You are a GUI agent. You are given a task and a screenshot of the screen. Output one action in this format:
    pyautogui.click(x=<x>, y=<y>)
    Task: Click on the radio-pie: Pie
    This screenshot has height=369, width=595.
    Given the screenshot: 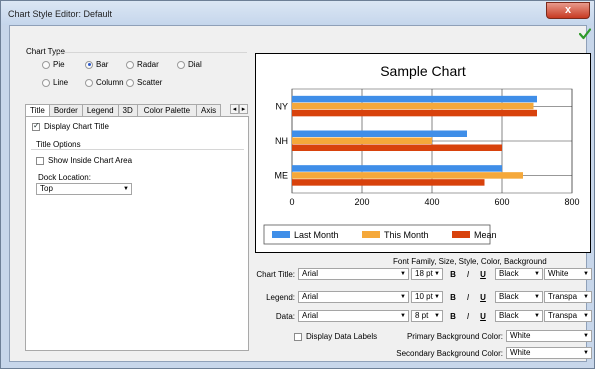 What is the action you would take?
    pyautogui.click(x=53, y=64)
    